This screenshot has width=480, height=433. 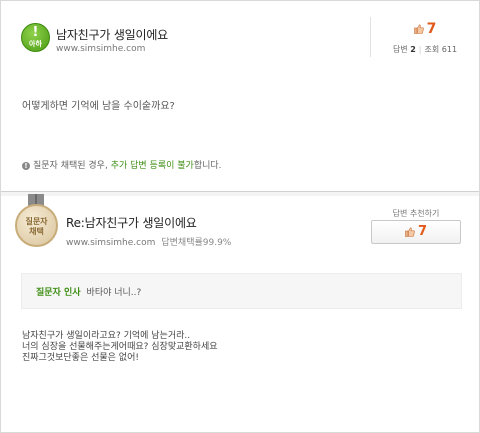 I want to click on note-highlight: 추가 답변 등록이 불가, so click(x=152, y=166).